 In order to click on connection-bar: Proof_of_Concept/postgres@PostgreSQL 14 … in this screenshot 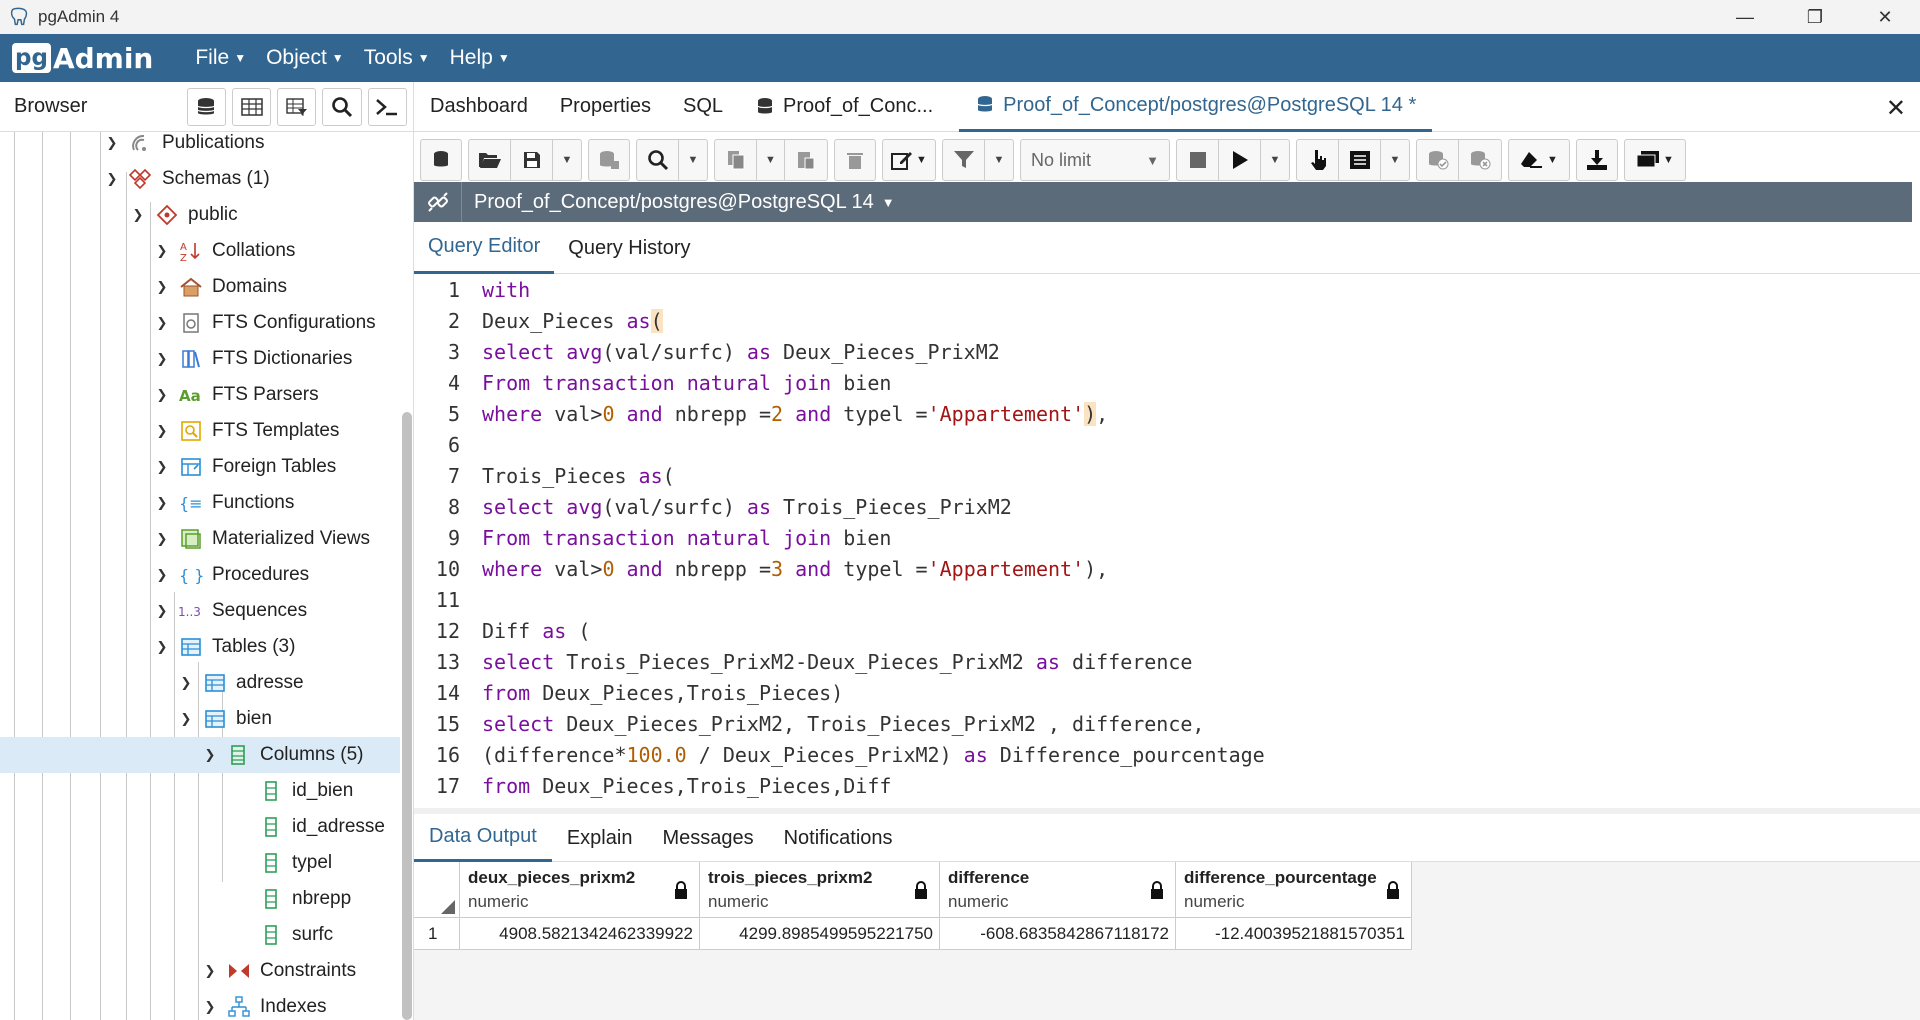, I will do `click(1163, 202)`.